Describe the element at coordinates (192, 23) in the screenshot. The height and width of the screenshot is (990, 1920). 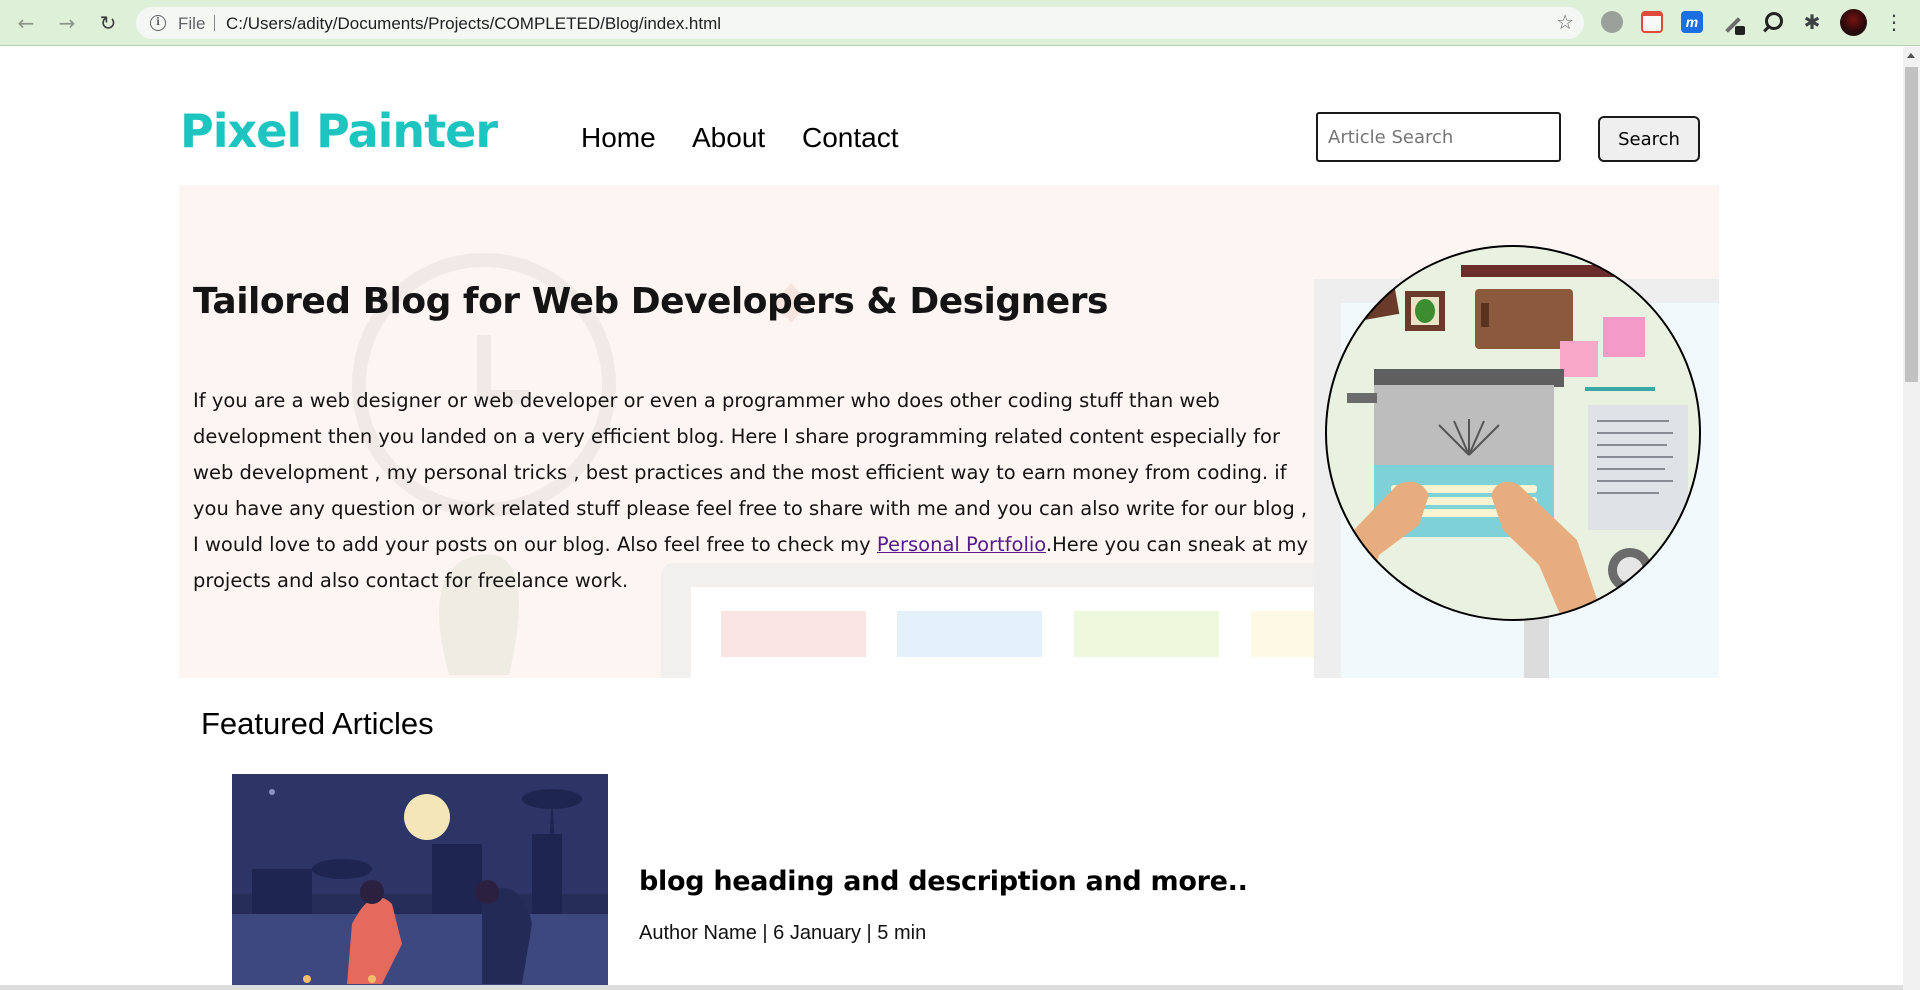
I see `url-scheme-label: File` at that location.